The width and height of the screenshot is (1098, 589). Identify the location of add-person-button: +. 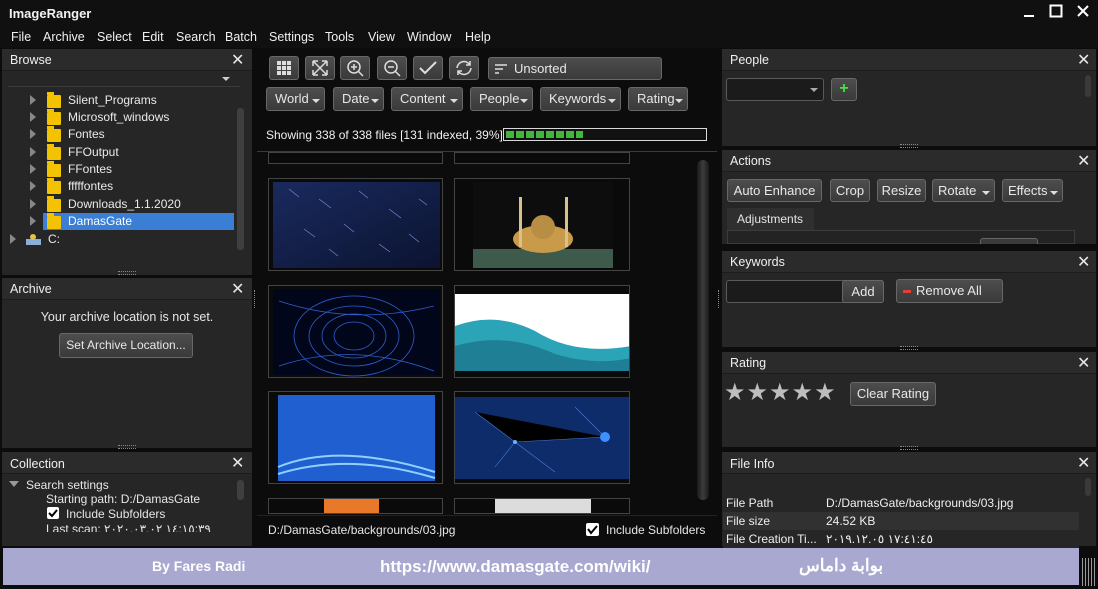
(844, 89).